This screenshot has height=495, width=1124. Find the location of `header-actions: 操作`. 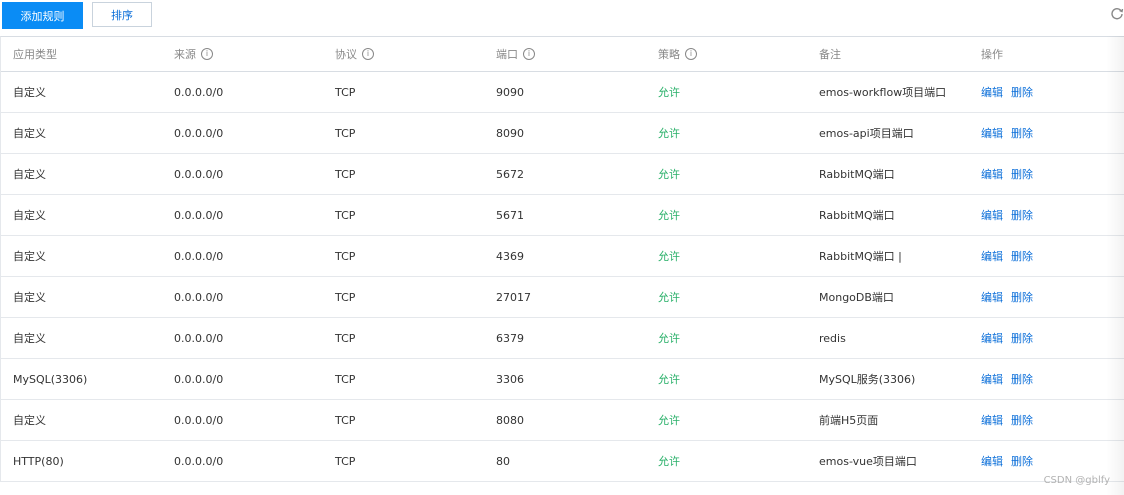

header-actions: 操作 is located at coordinates (992, 54).